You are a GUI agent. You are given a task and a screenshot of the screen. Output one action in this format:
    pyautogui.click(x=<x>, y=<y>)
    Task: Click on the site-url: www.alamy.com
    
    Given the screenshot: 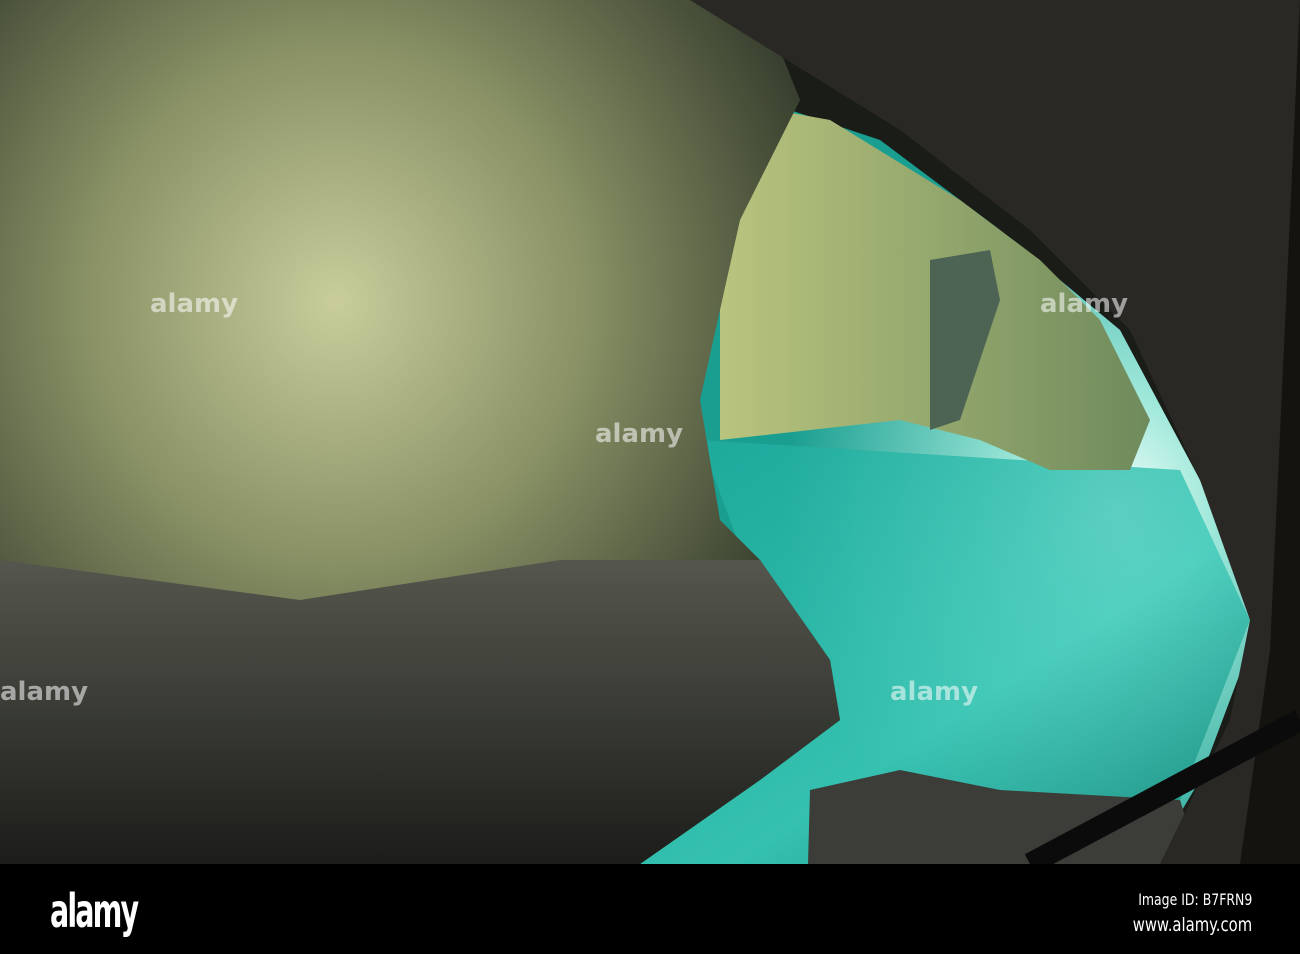 What is the action you would take?
    pyautogui.click(x=1192, y=925)
    